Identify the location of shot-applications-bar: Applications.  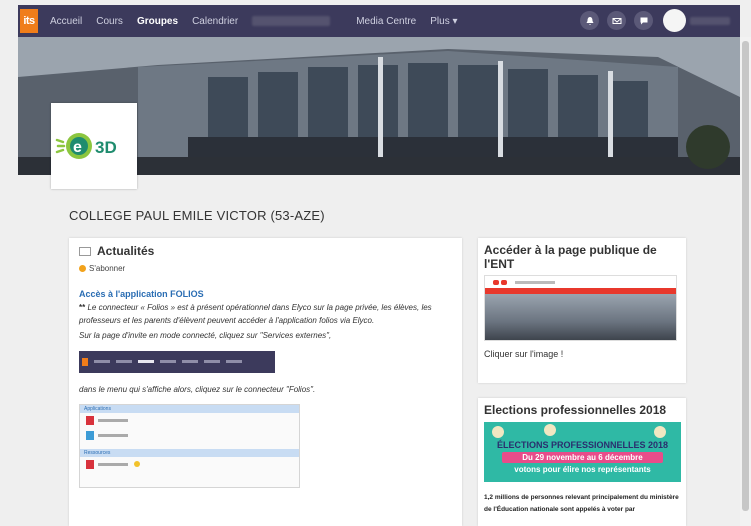
(189, 408).